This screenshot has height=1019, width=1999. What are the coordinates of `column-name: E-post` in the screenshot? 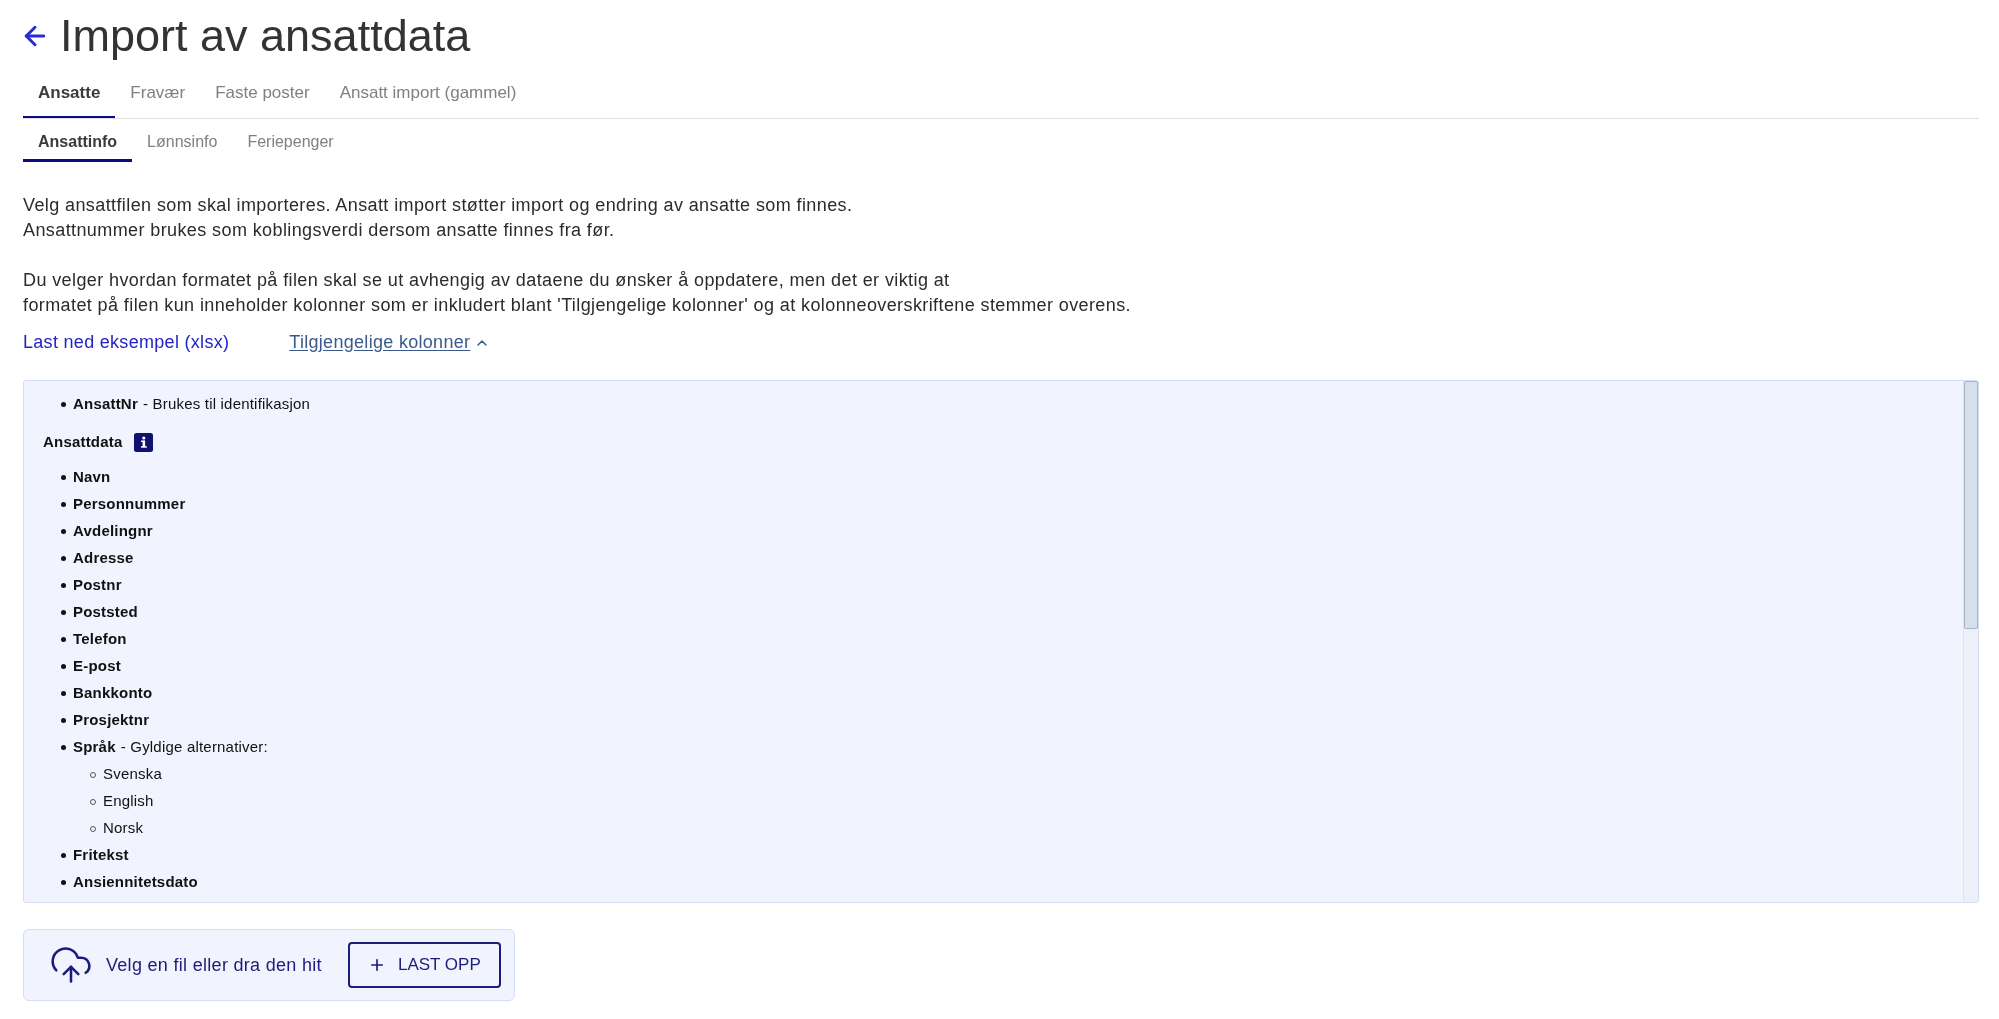 It's located at (97, 666).